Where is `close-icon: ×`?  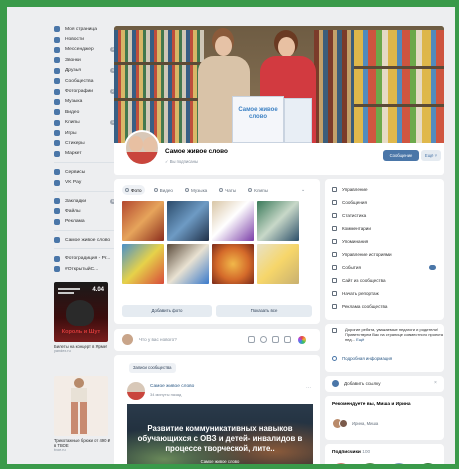 close-icon: × is located at coordinates (435, 383).